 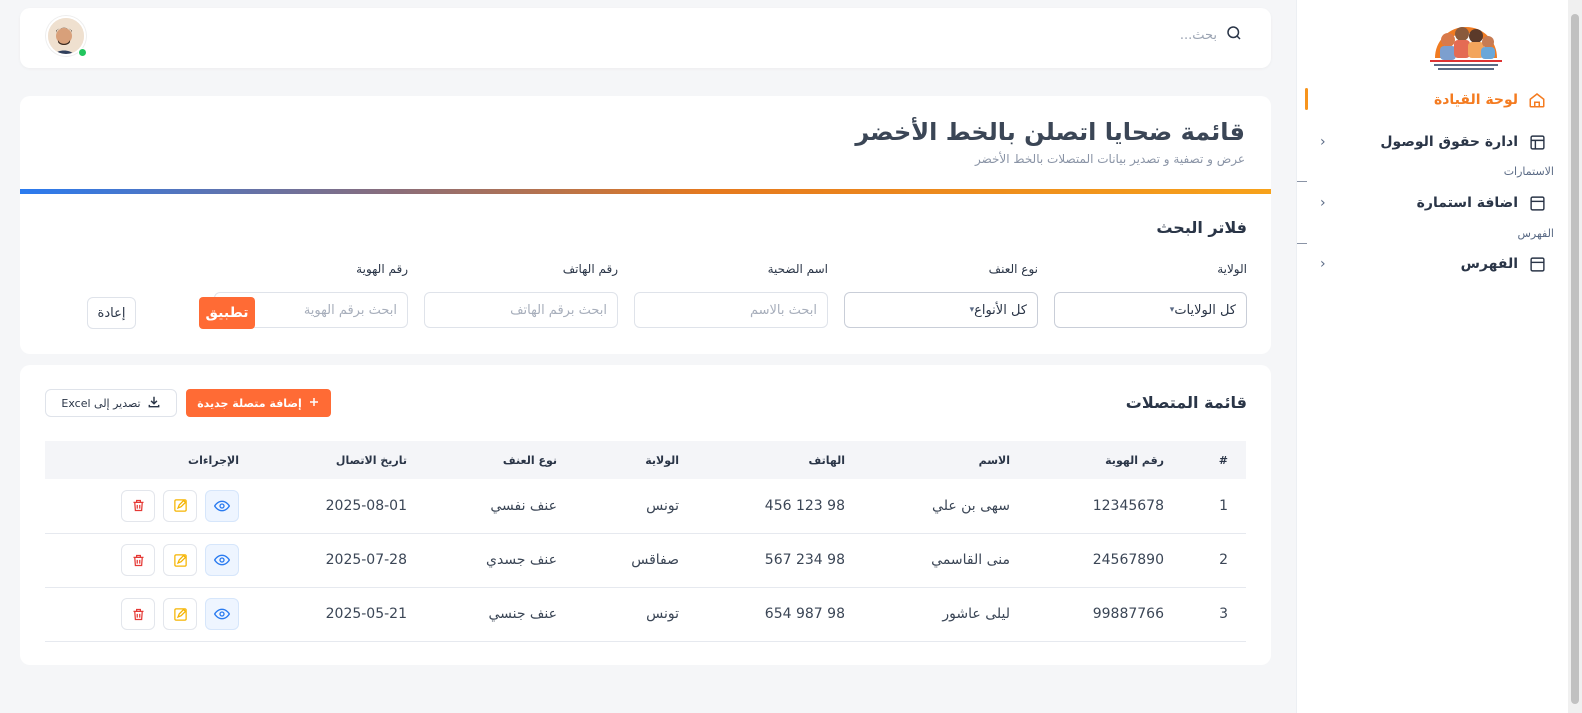 What do you see at coordinates (1105, 506) in the screenshot?
I see `row-id: 12345678` at bounding box center [1105, 506].